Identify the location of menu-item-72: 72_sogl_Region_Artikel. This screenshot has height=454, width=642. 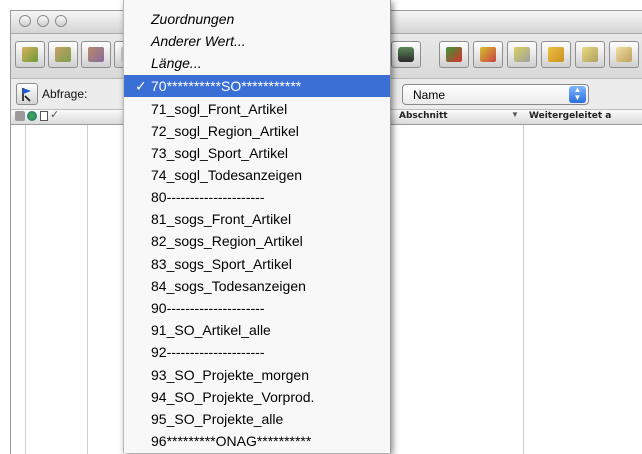
(257, 131).